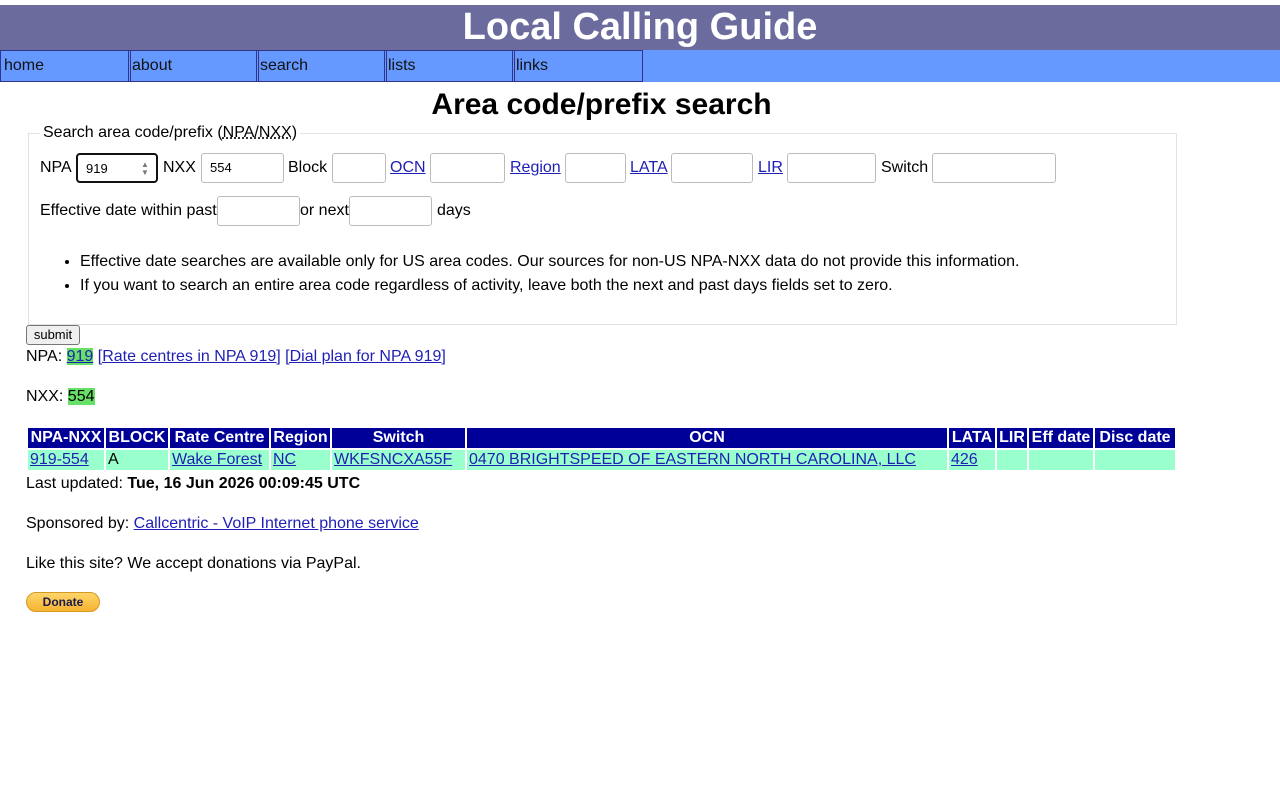 This screenshot has width=1280, height=800. I want to click on cell-lir, so click(1012, 460).